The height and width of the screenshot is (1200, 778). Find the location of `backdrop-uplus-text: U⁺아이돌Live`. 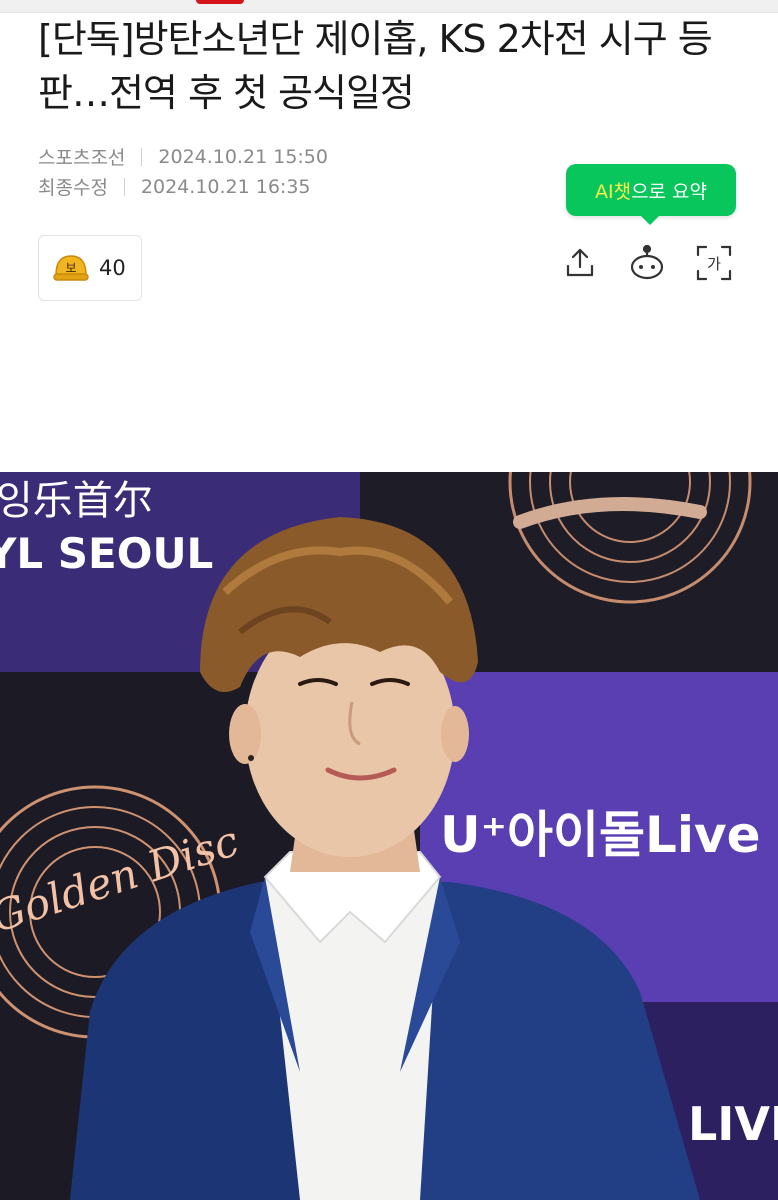

backdrop-uplus-text: U⁺아이돌Live is located at coordinates (600, 835).